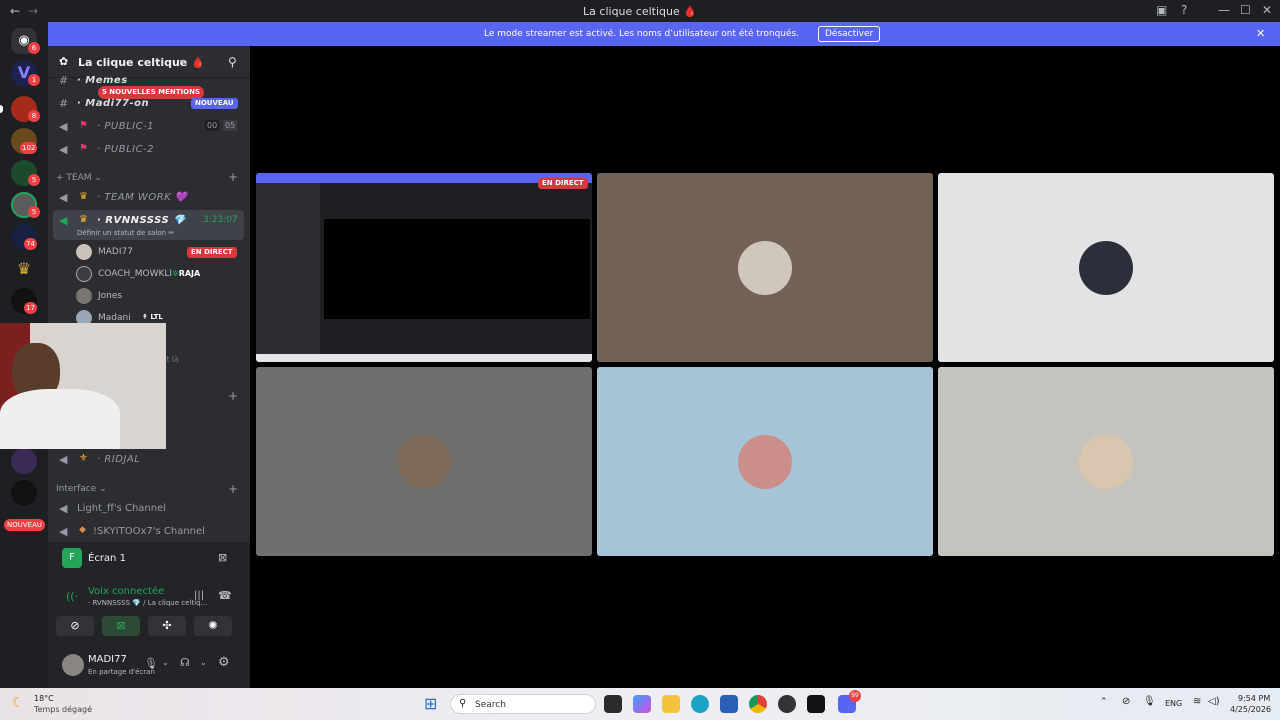  What do you see at coordinates (1260, 33) in the screenshot?
I see `close-banner-icon: ✕` at bounding box center [1260, 33].